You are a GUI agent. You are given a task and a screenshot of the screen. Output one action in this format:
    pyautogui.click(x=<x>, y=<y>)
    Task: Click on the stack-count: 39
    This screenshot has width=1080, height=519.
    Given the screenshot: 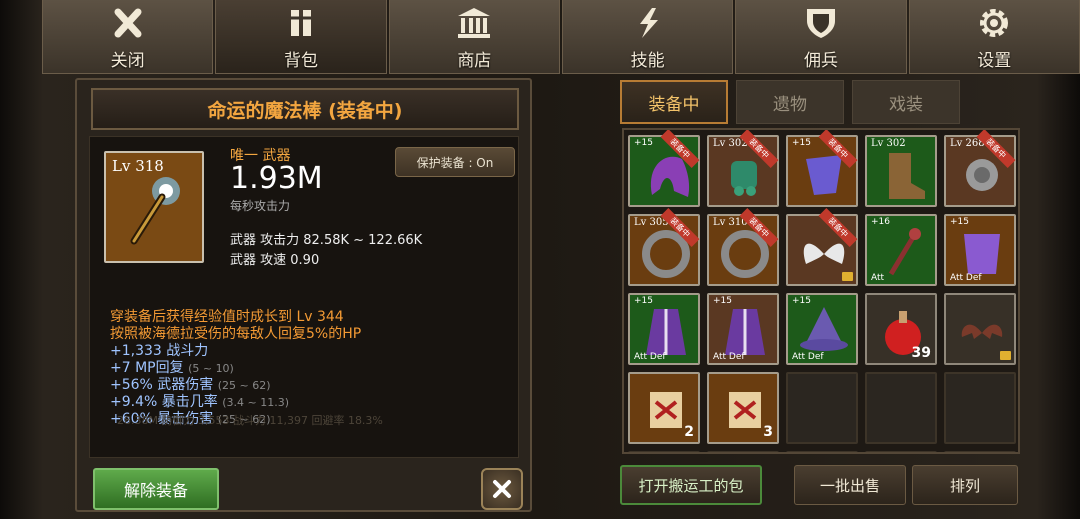 What is the action you would take?
    pyautogui.click(x=921, y=353)
    